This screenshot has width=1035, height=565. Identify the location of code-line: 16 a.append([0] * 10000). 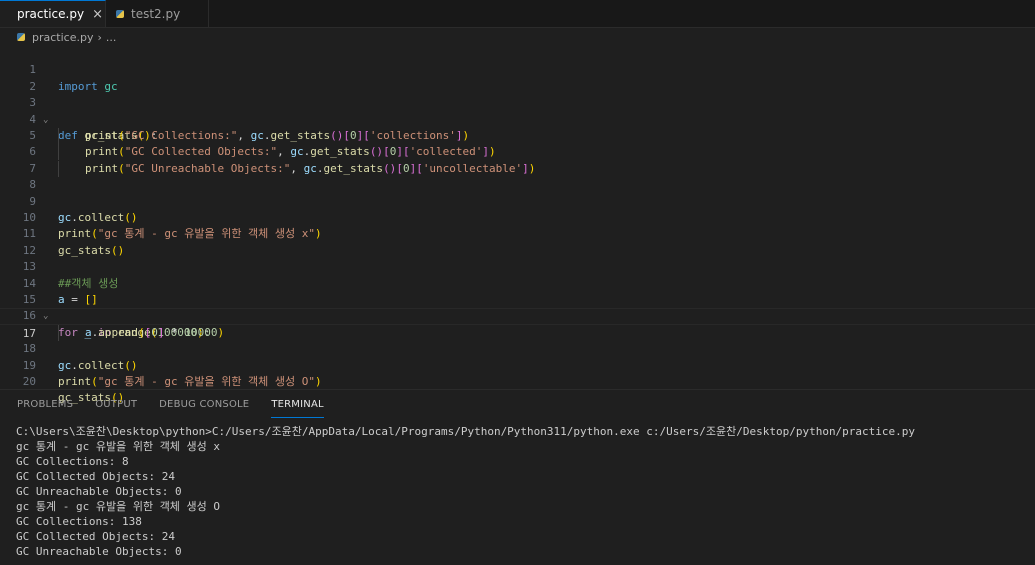
(517, 316).